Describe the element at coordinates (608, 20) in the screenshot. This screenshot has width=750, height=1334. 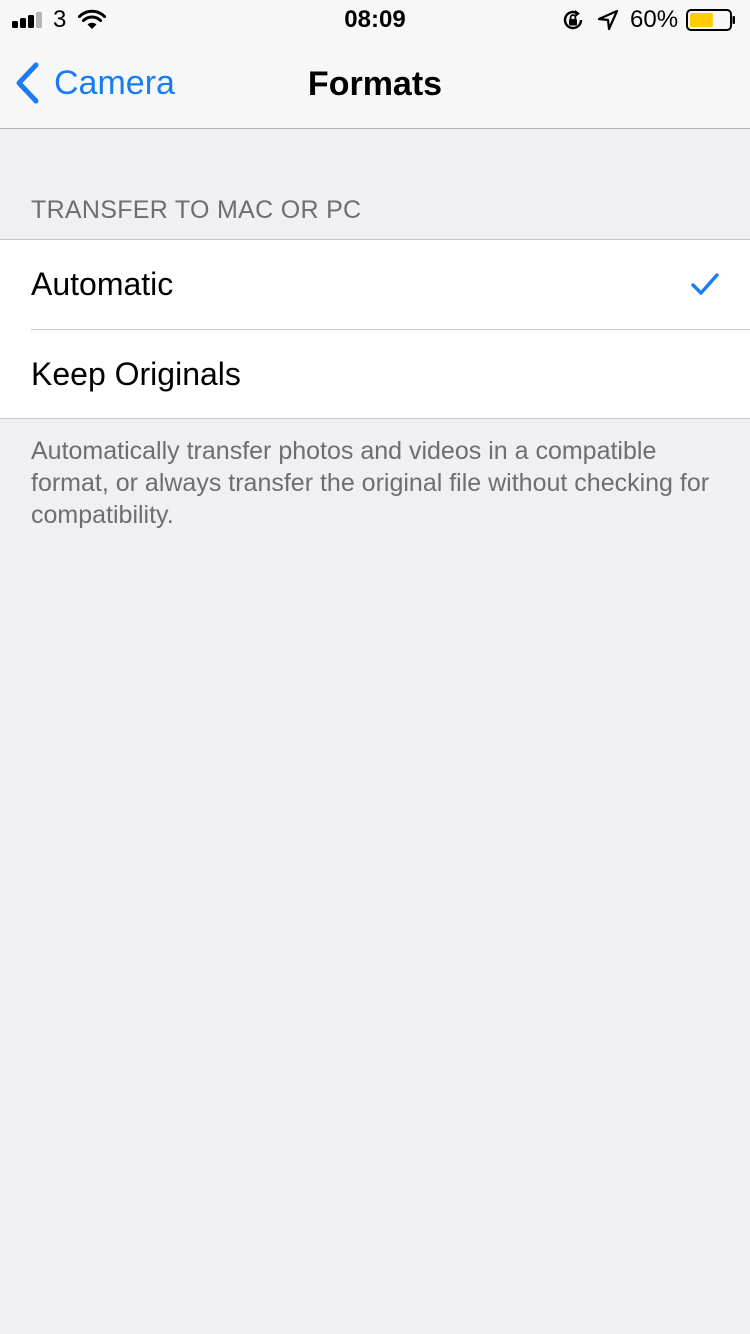
I see `location-arrow-icon` at that location.